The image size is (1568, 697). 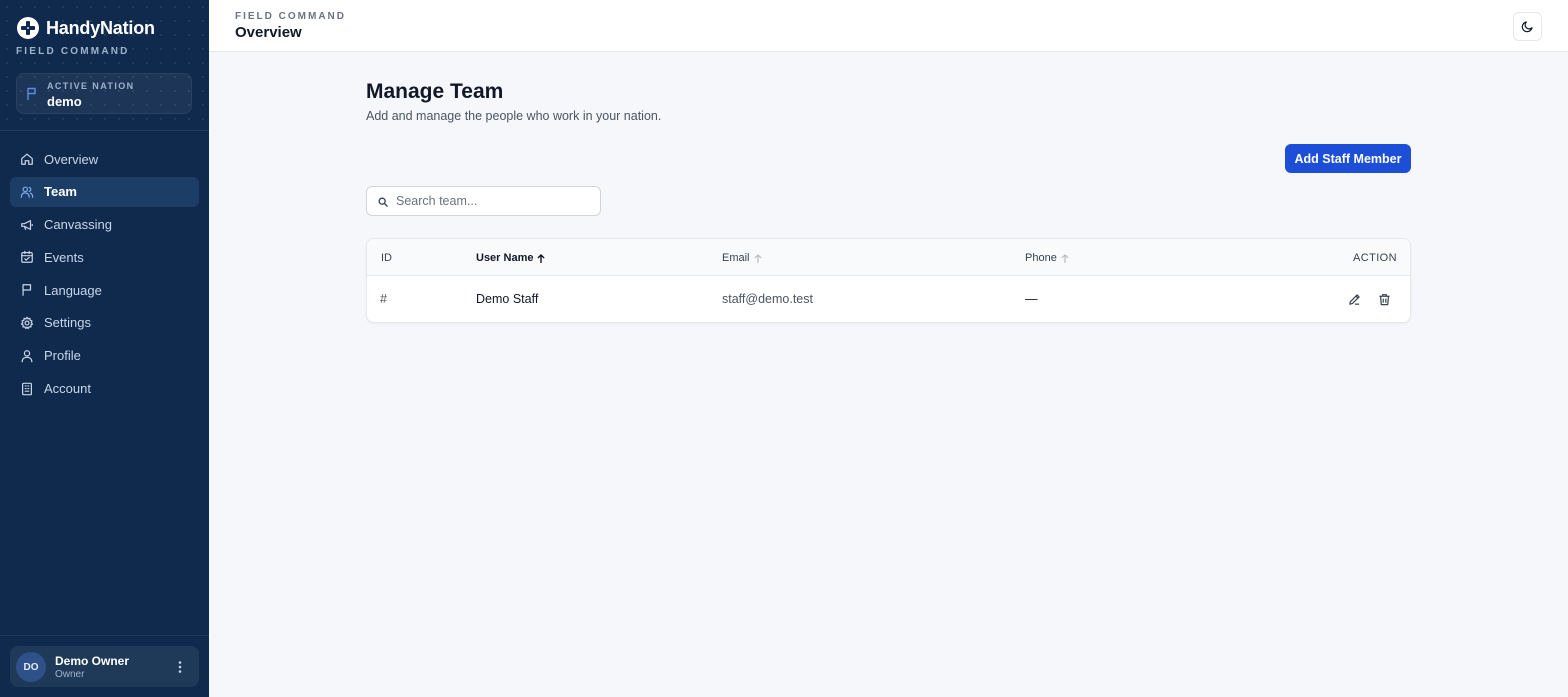 I want to click on user-role: Owner, so click(x=70, y=674).